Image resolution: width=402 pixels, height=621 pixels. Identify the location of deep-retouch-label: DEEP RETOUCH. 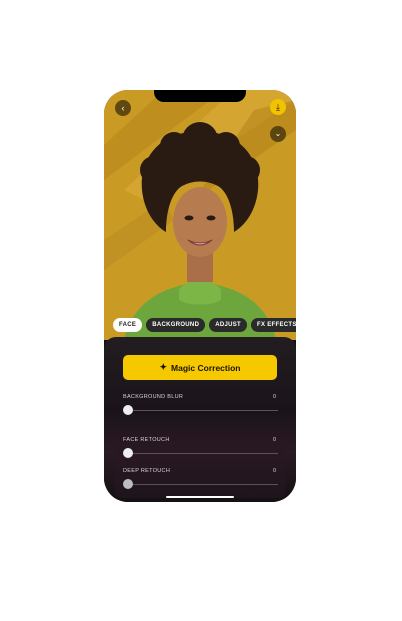
(147, 471).